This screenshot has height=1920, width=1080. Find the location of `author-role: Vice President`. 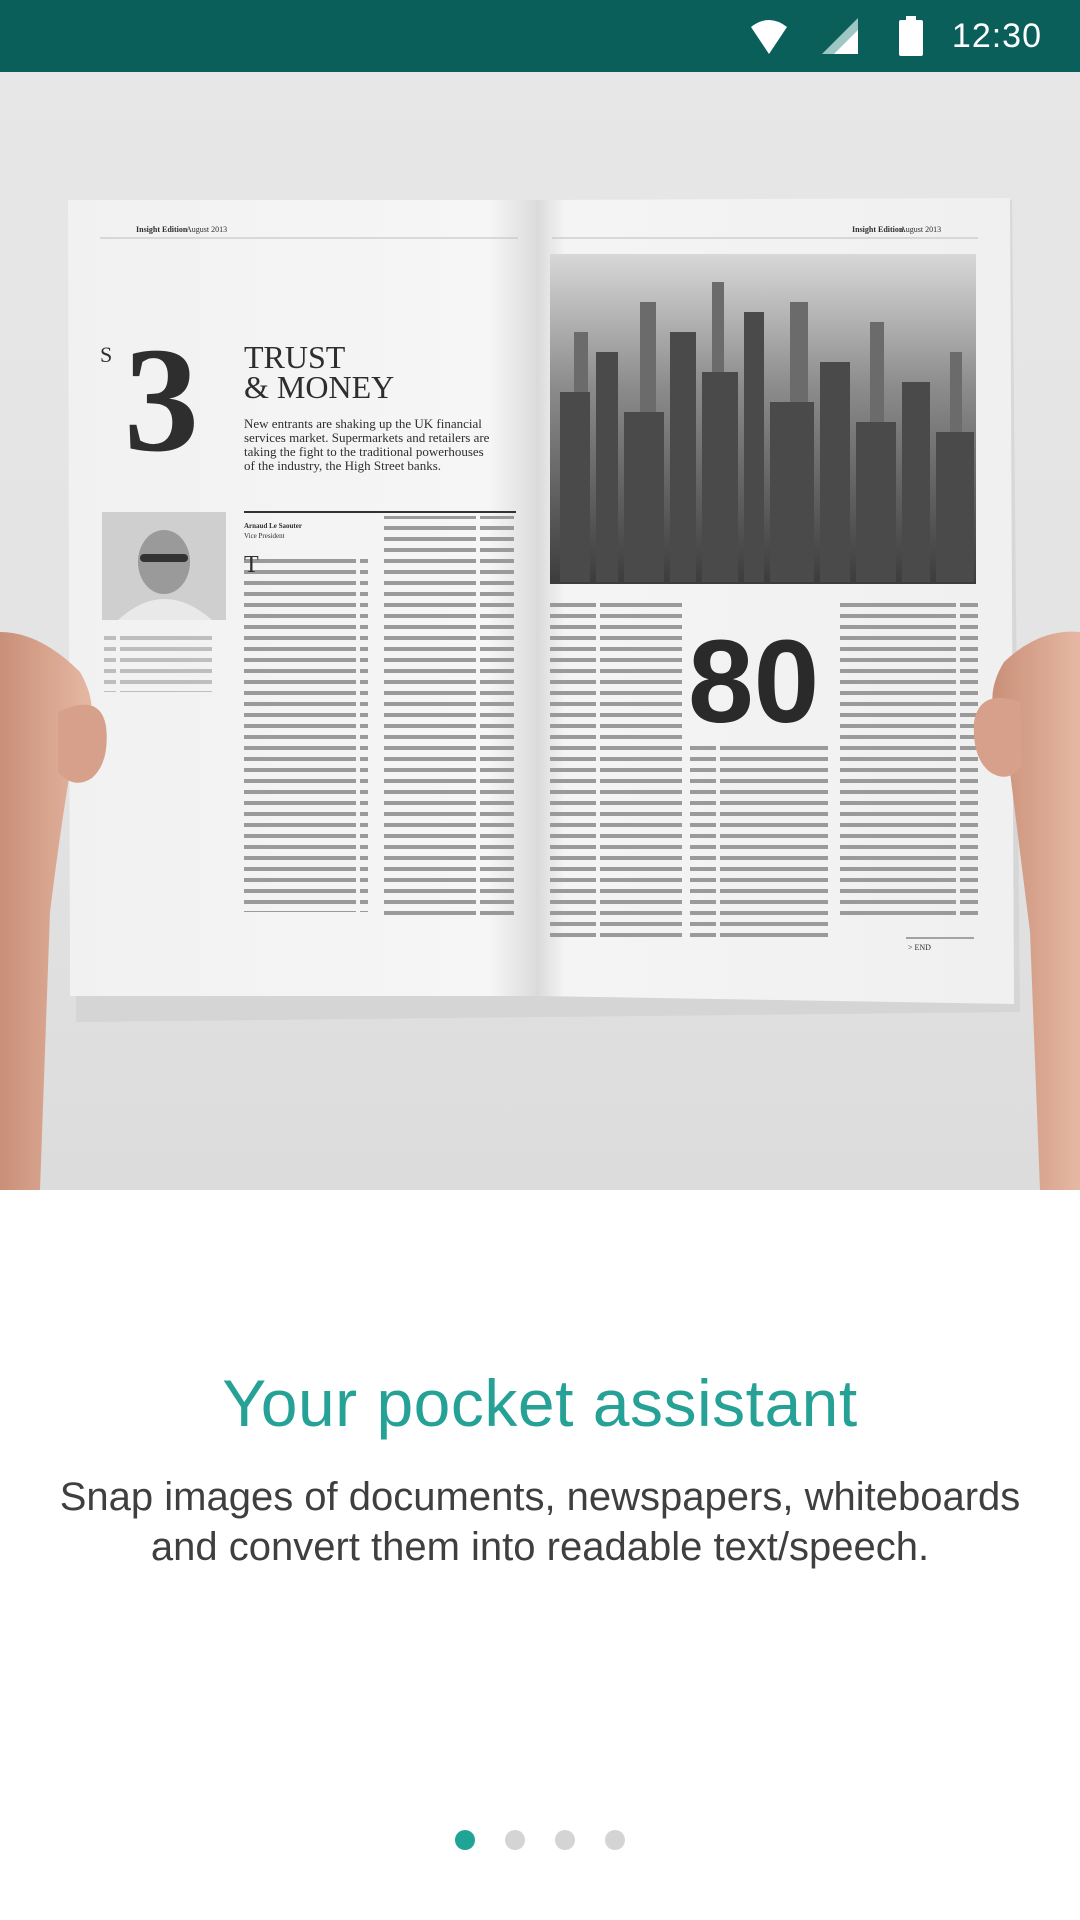

author-role: Vice President is located at coordinates (264, 536).